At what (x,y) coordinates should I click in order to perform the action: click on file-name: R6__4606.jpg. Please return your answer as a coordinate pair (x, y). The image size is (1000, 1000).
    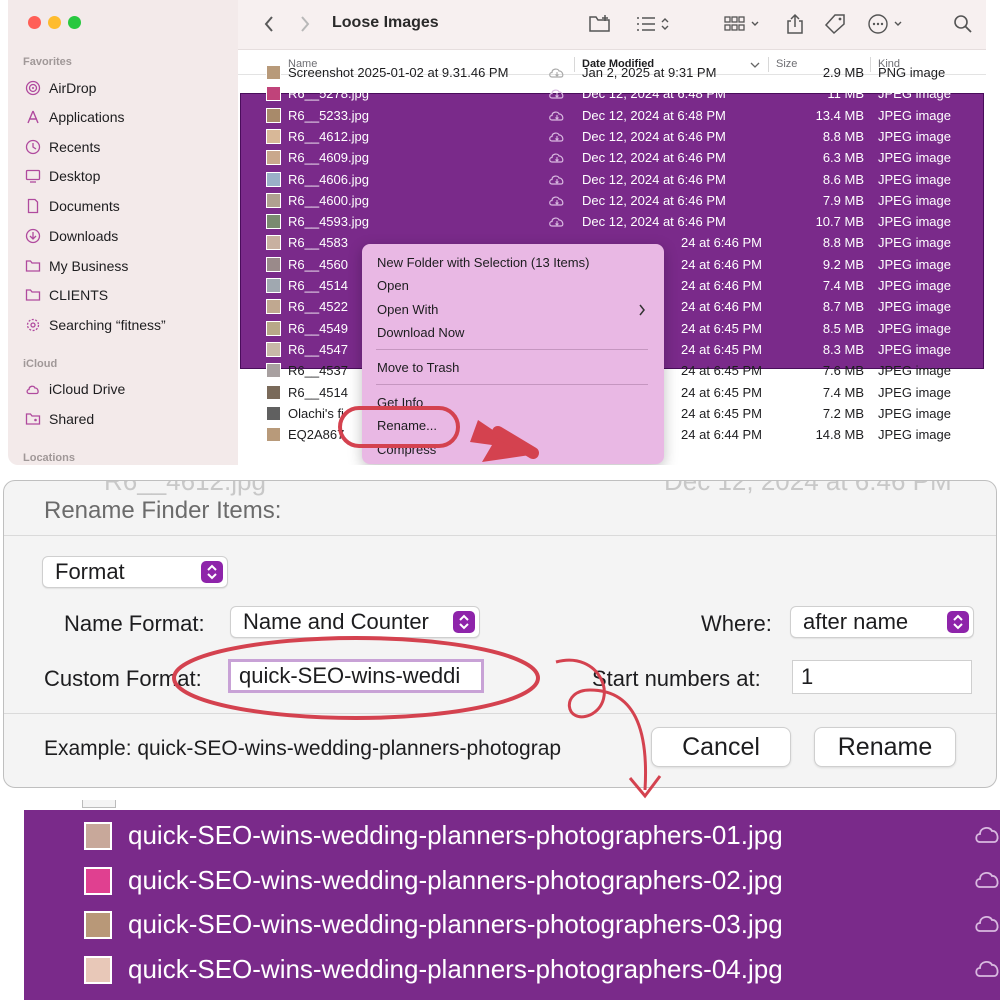
    Looking at the image, I should click on (328, 179).